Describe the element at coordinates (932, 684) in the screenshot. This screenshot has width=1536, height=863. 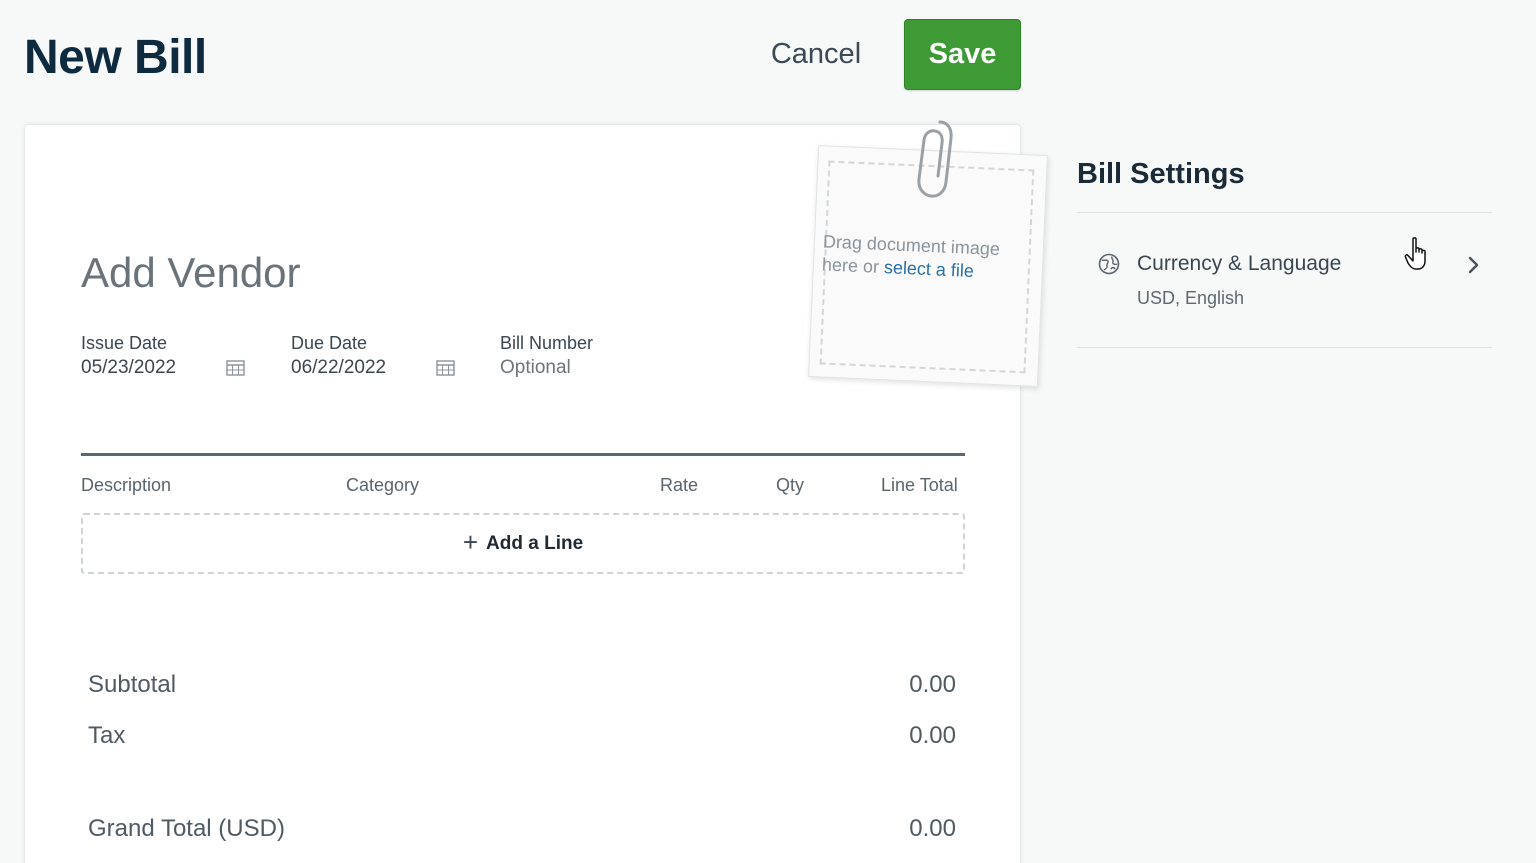
I see `subtotal-value: 0.00` at that location.